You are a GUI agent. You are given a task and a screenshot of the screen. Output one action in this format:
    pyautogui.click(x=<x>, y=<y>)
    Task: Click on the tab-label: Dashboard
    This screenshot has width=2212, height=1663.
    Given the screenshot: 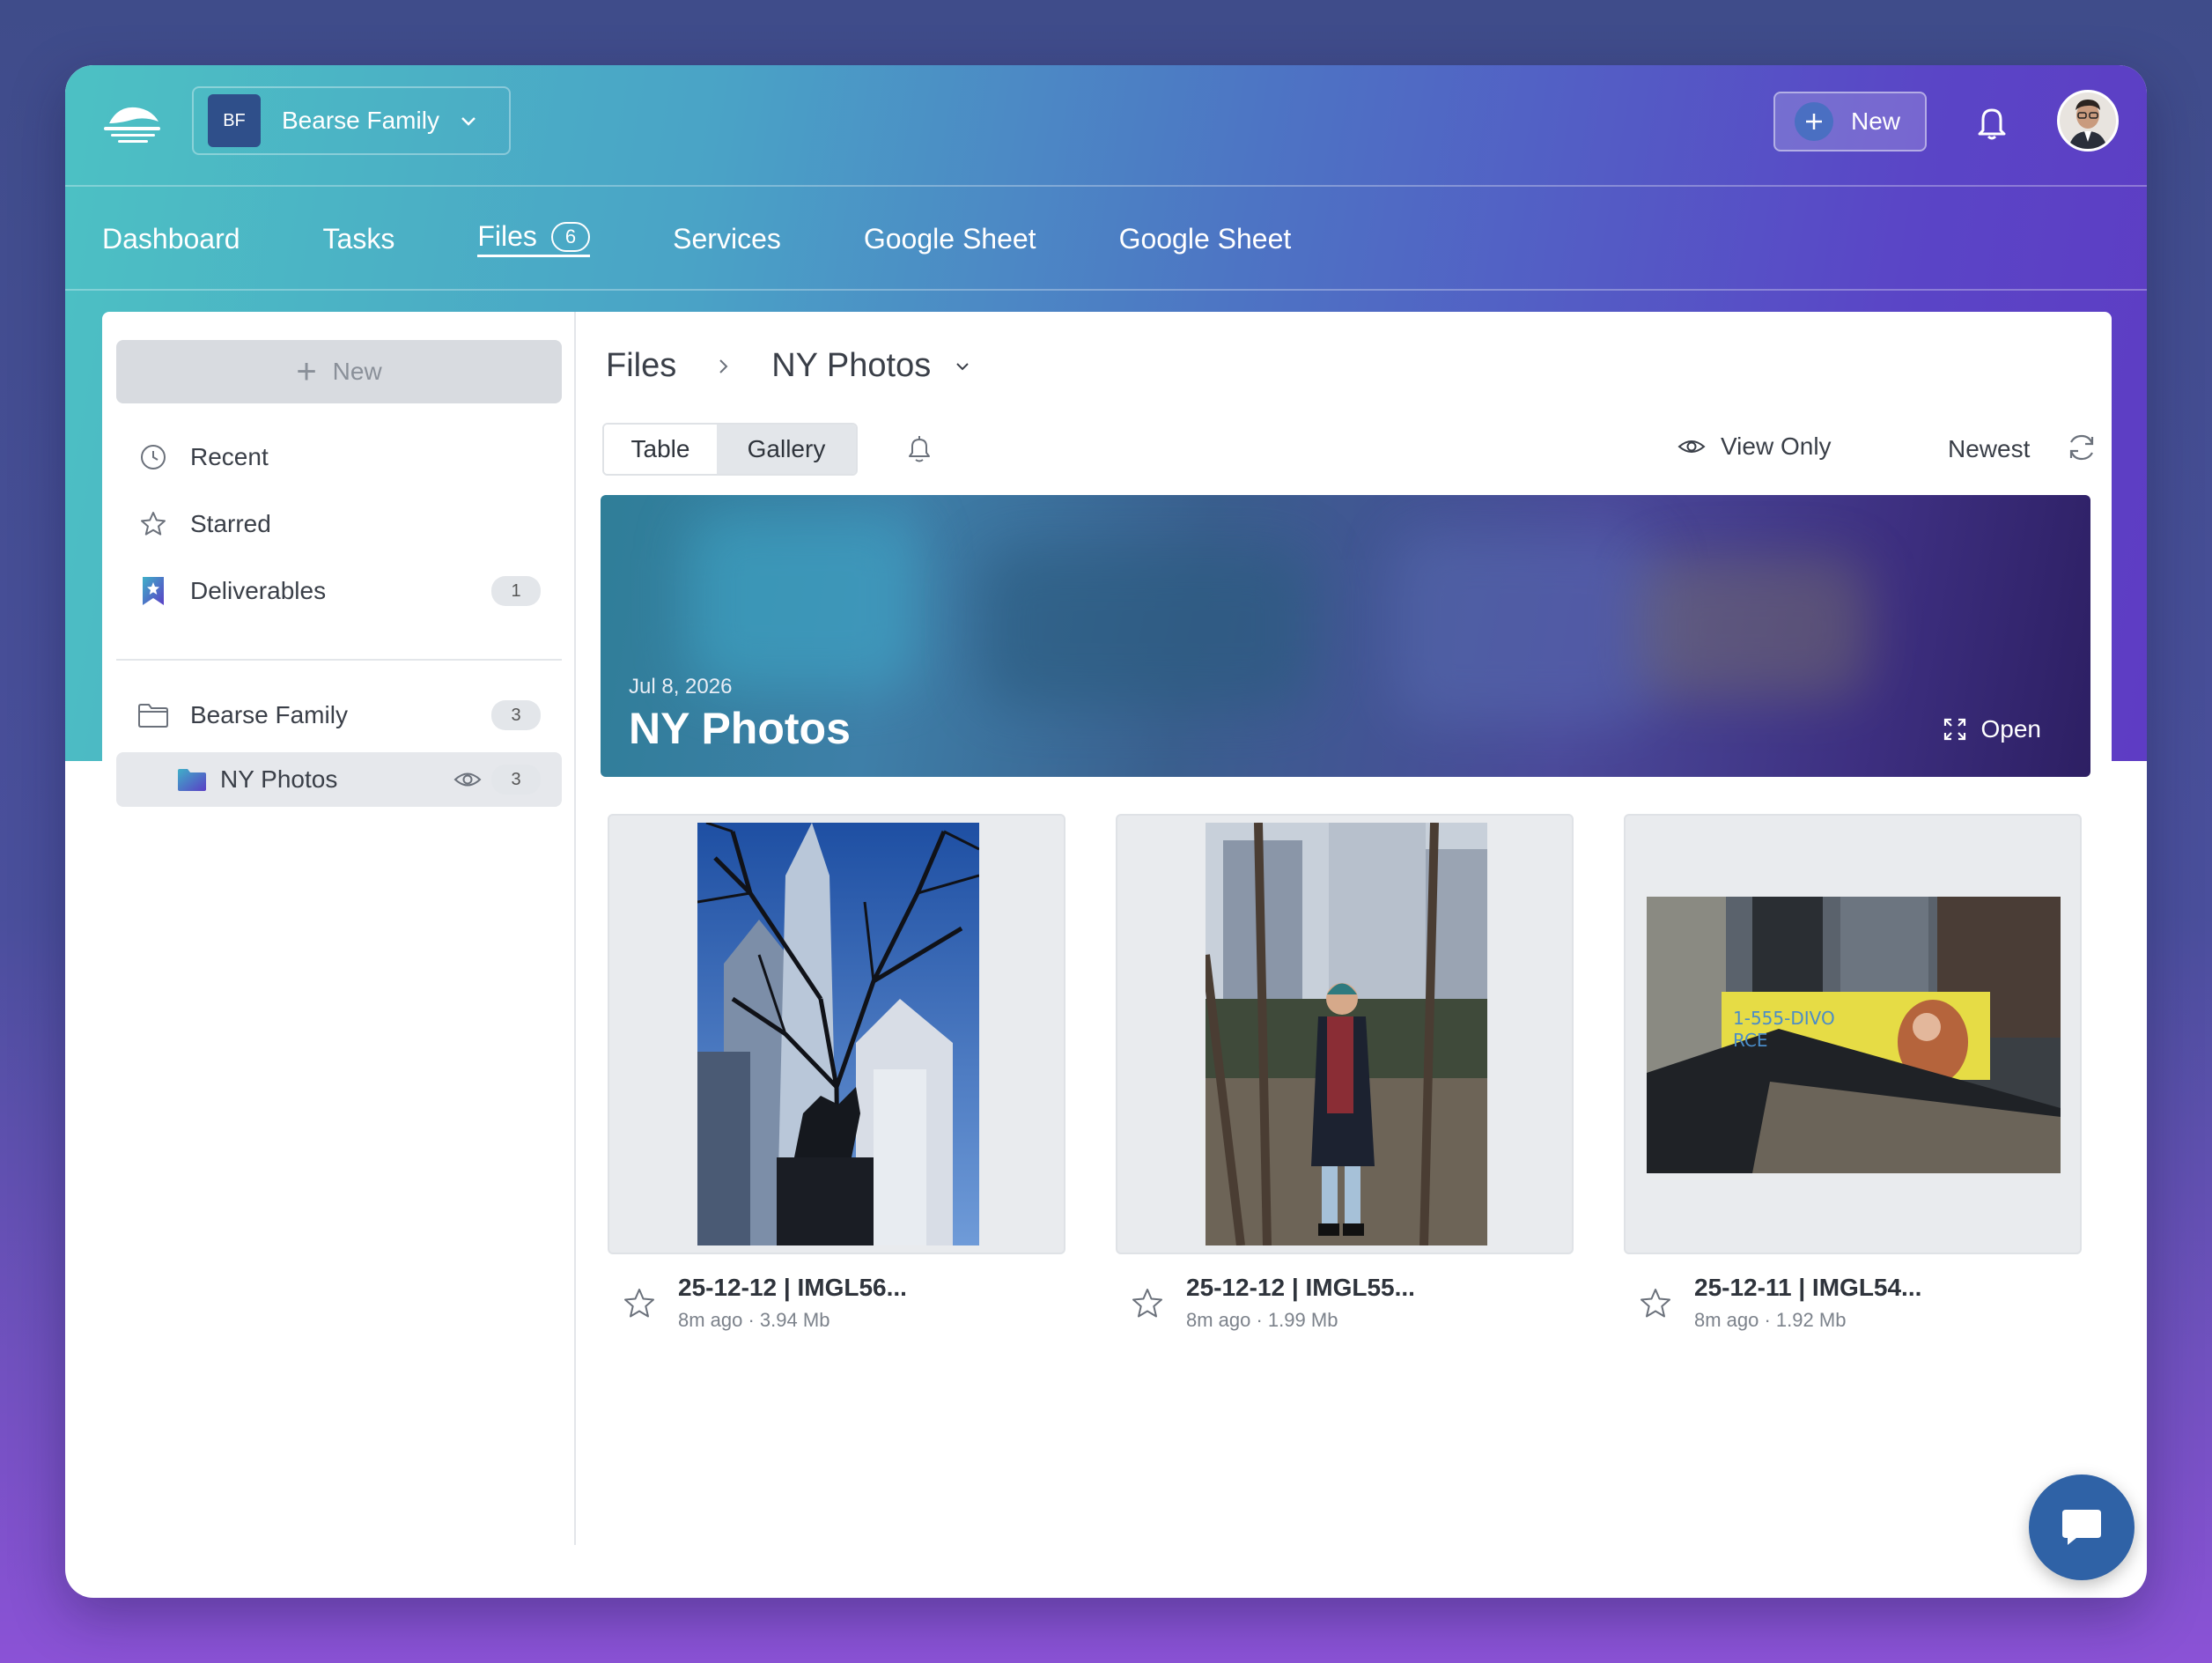 What is the action you would take?
    pyautogui.click(x=171, y=238)
    